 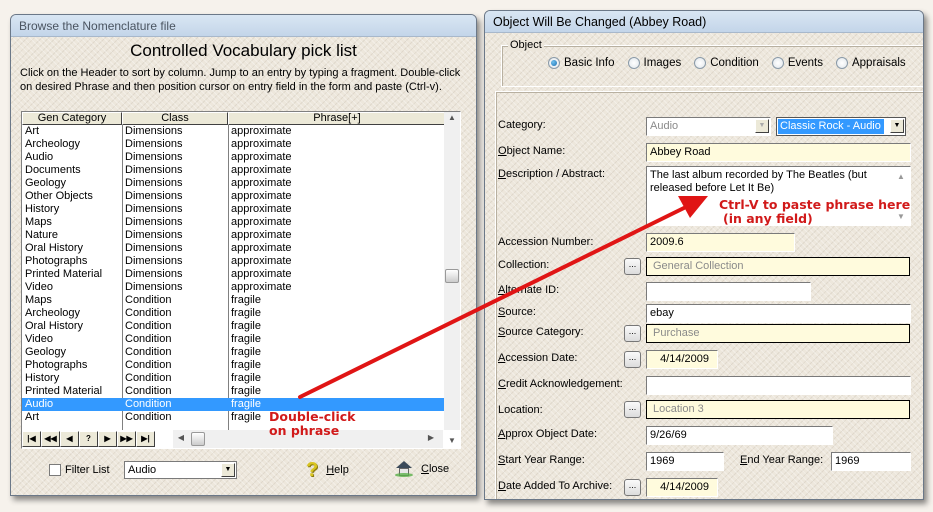 I want to click on table-row: Printed Material Condition fragile, so click(x=234, y=391).